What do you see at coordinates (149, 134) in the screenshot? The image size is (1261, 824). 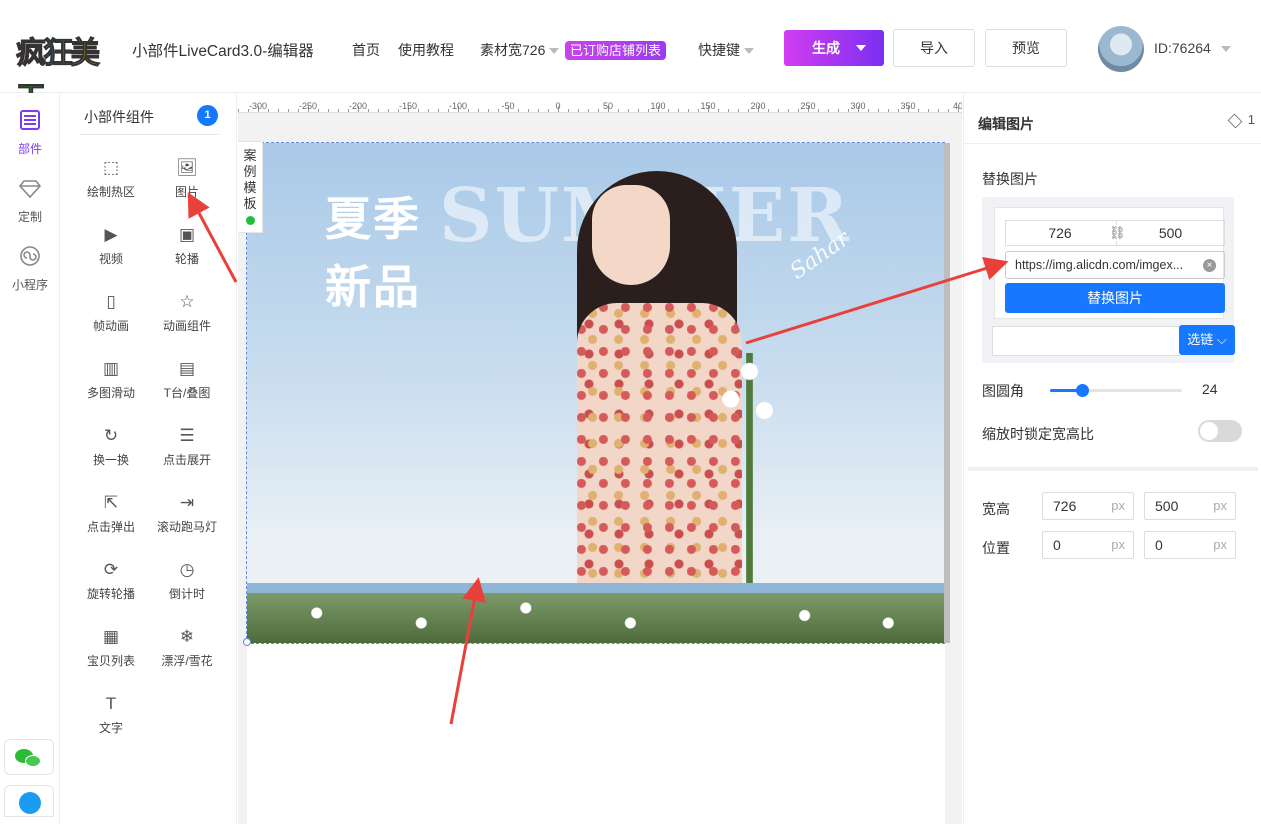 I see `divider` at bounding box center [149, 134].